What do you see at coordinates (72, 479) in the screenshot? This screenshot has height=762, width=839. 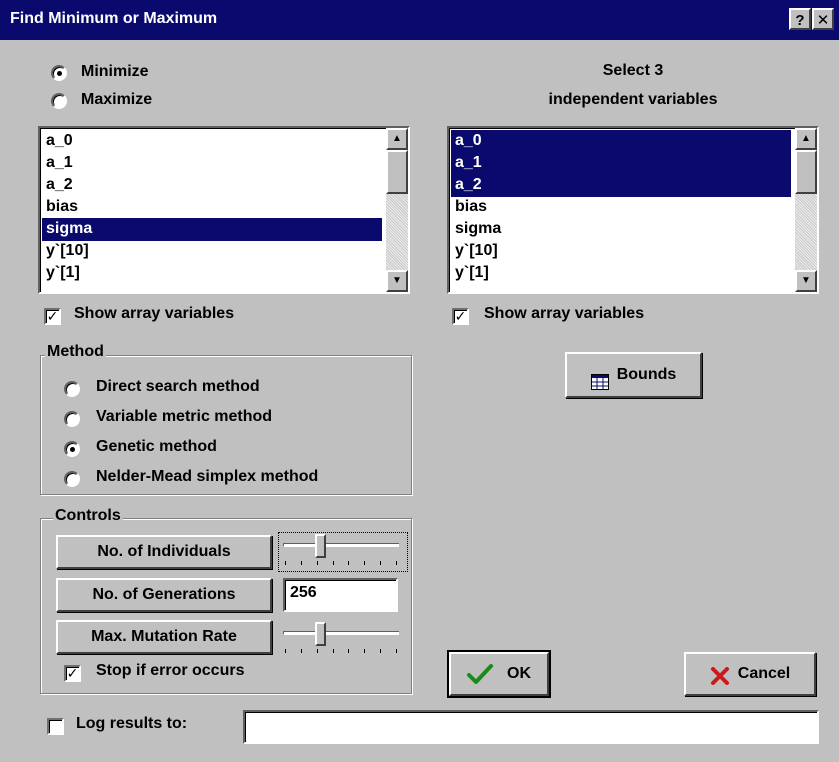 I see `nelder-mead-radio` at bounding box center [72, 479].